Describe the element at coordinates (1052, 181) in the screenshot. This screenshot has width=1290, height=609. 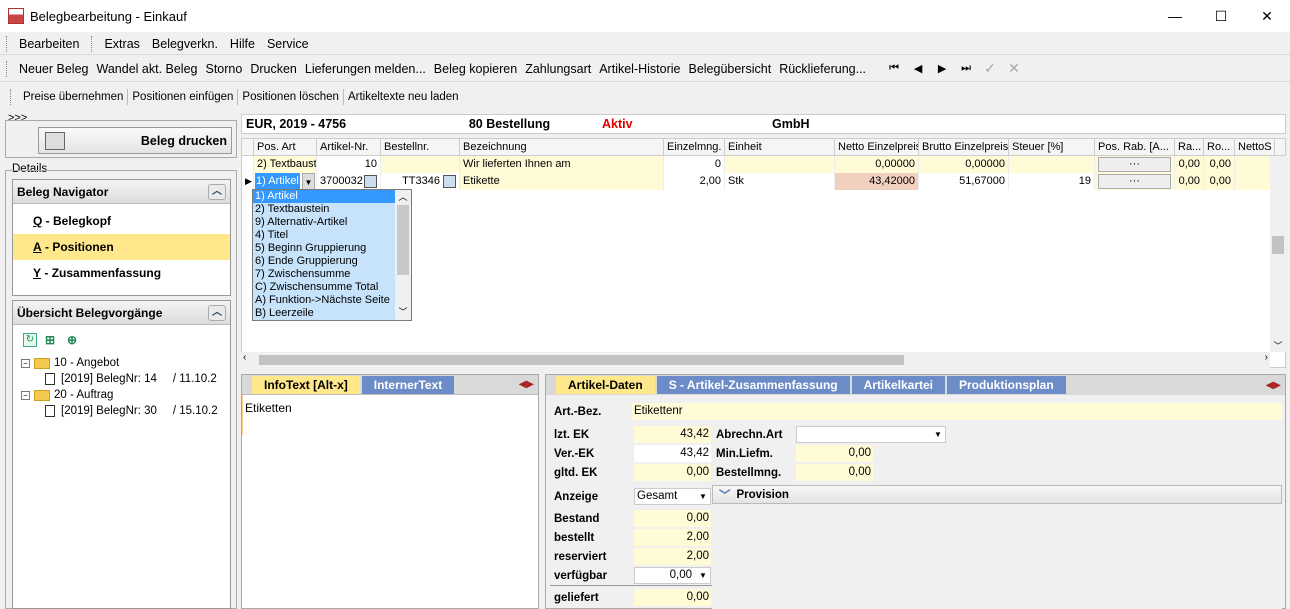
I see `cell-steuer: 19` at that location.